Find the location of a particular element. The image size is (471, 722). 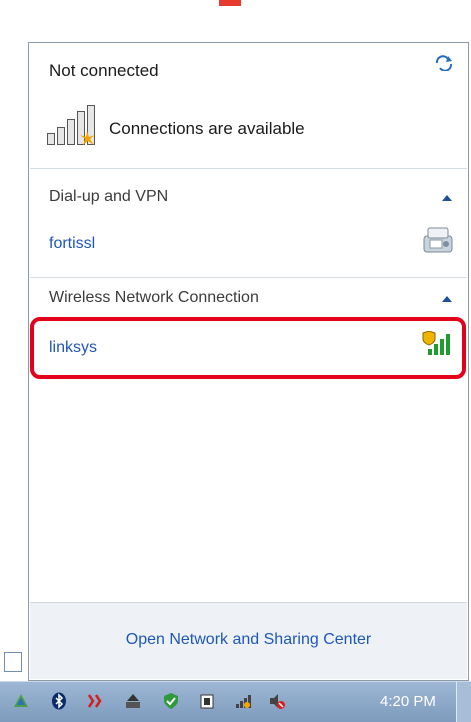

taskbar: 4:20 PM is located at coordinates (235, 701).